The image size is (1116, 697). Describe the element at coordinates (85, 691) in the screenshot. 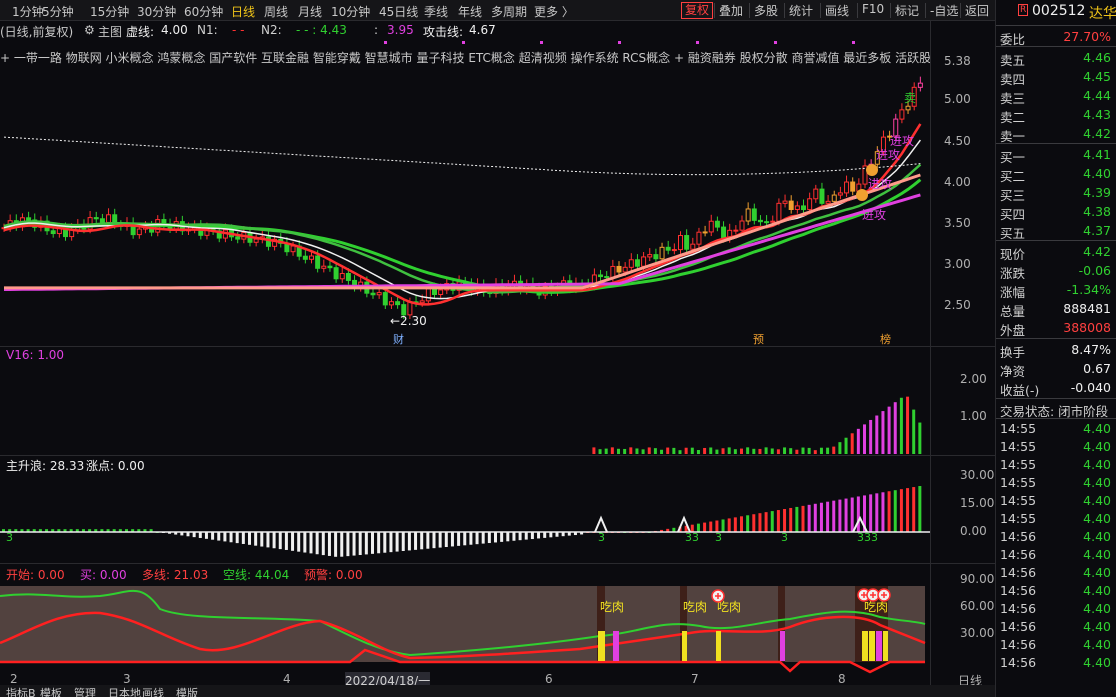

I see `bottom-tab: 管理` at that location.